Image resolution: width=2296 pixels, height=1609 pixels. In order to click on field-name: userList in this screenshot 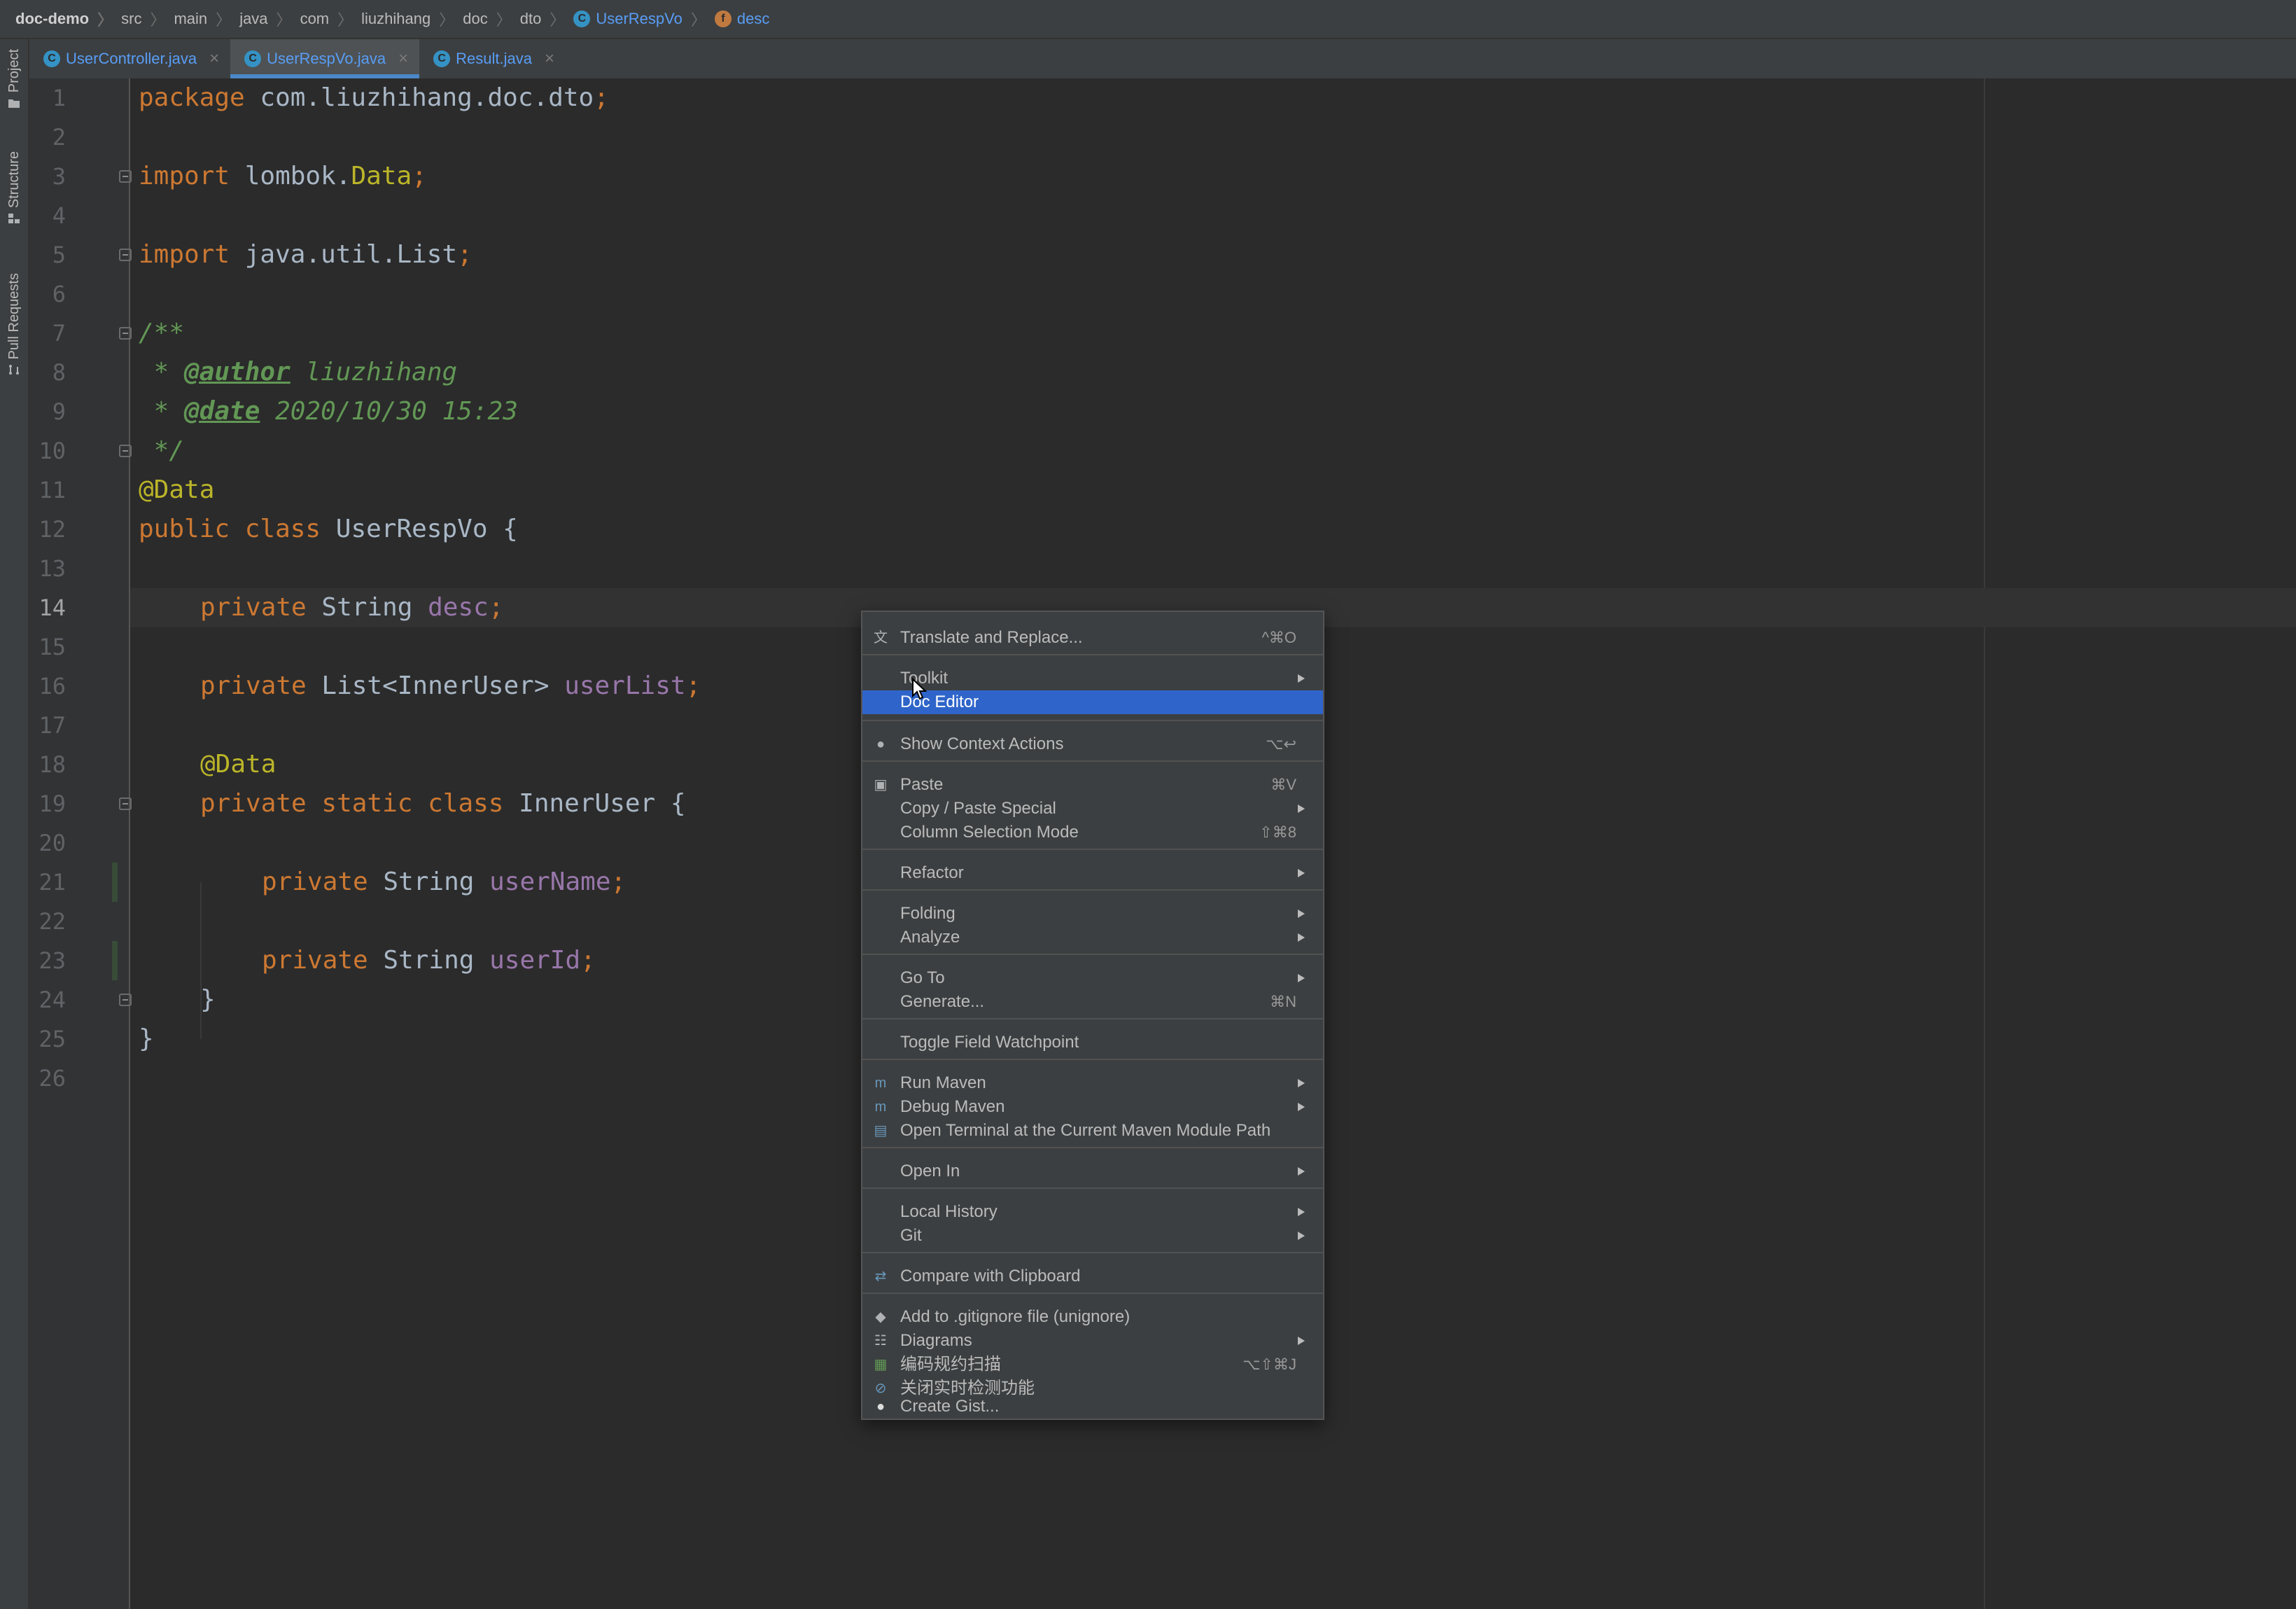, I will do `click(625, 685)`.